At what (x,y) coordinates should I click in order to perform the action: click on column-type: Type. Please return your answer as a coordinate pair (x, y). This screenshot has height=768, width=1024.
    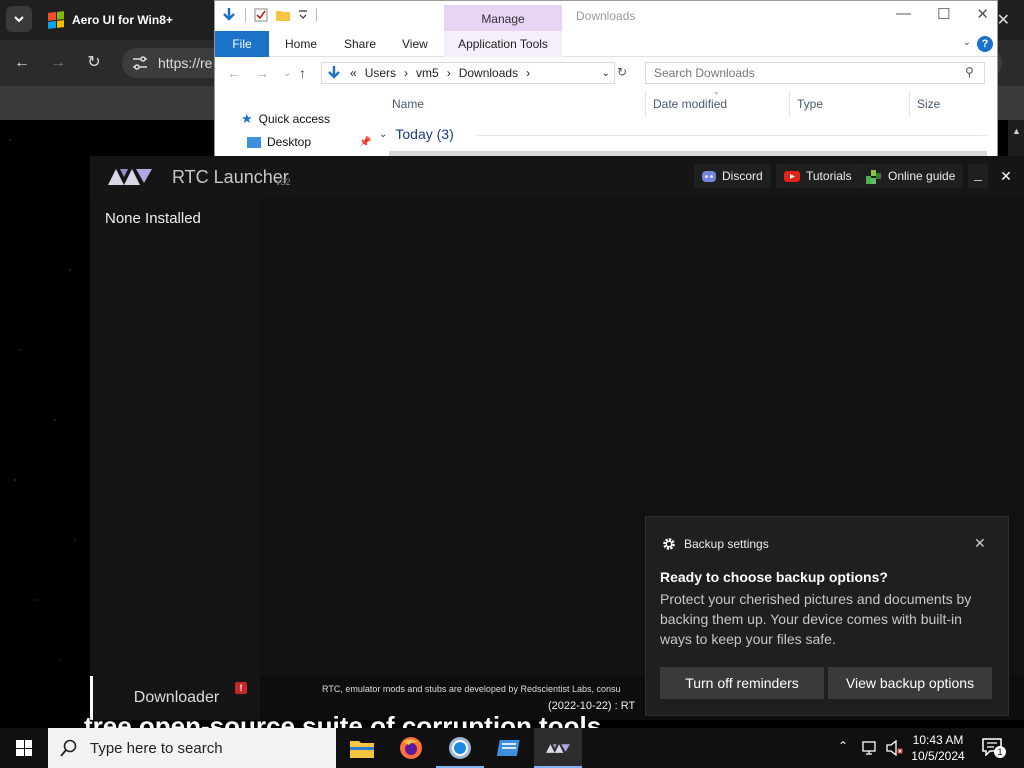
    Looking at the image, I should click on (810, 104).